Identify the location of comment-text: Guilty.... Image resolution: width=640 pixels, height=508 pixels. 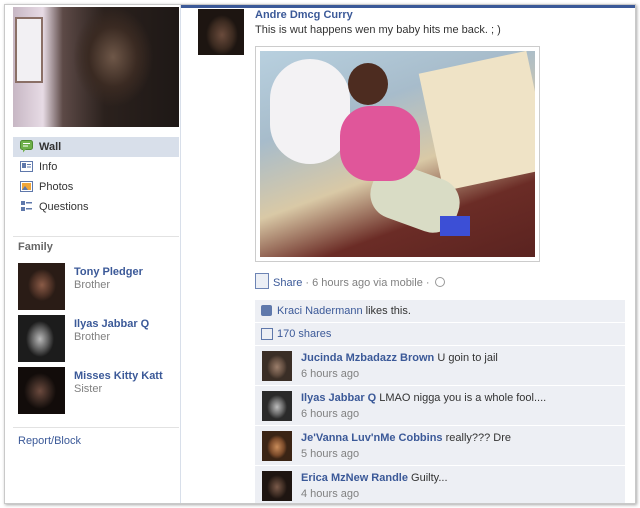
(429, 478).